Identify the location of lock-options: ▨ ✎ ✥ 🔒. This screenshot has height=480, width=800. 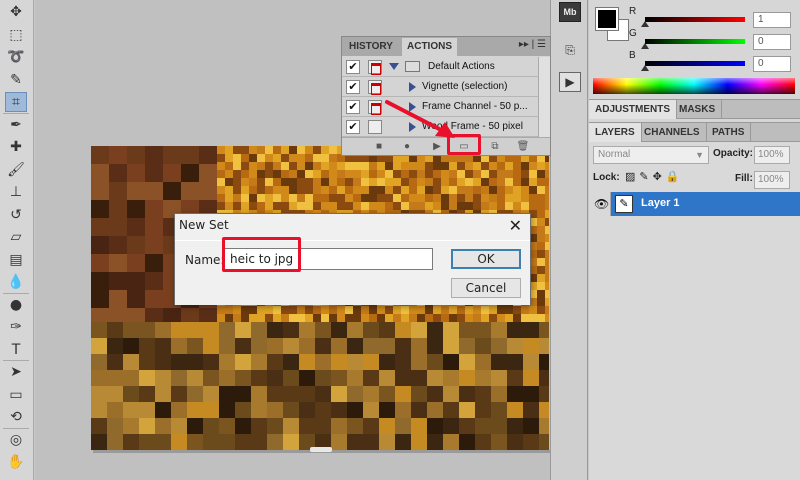
(652, 176).